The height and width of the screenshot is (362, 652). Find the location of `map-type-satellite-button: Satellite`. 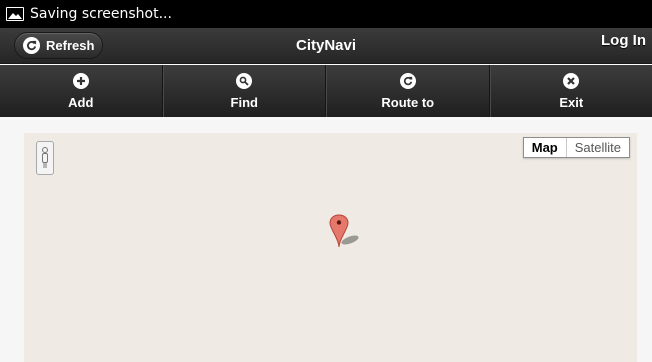

map-type-satellite-button: Satellite is located at coordinates (598, 147).